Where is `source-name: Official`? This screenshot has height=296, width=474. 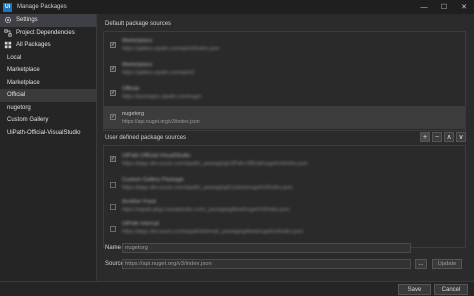
source-name: Official is located at coordinates (130, 89).